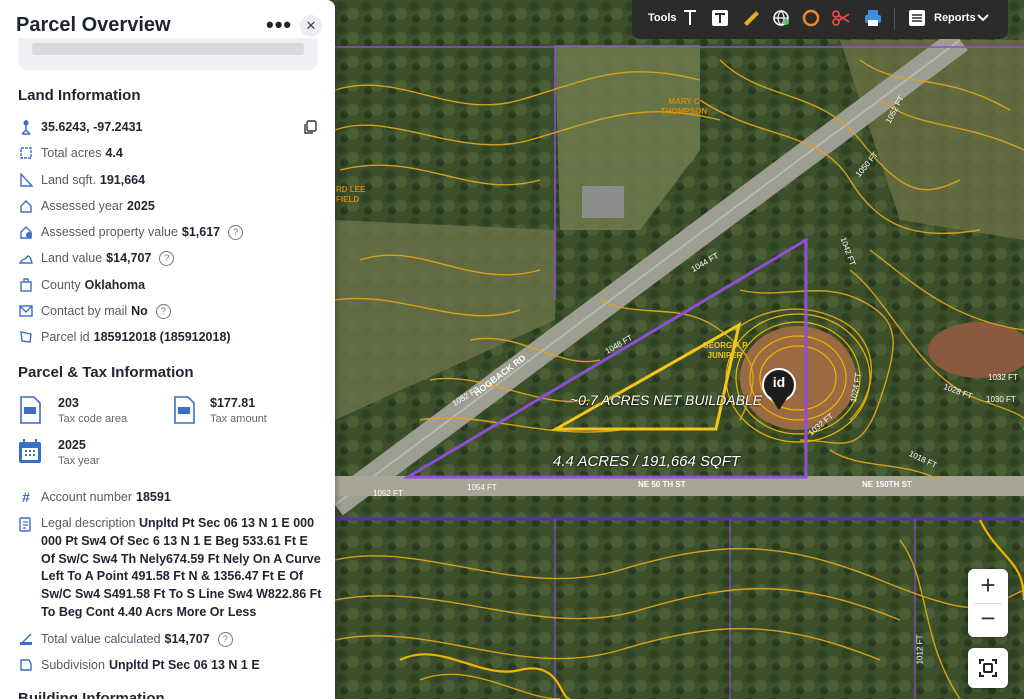 The width and height of the screenshot is (1024, 699). I want to click on row-label: Account number, so click(87, 497).